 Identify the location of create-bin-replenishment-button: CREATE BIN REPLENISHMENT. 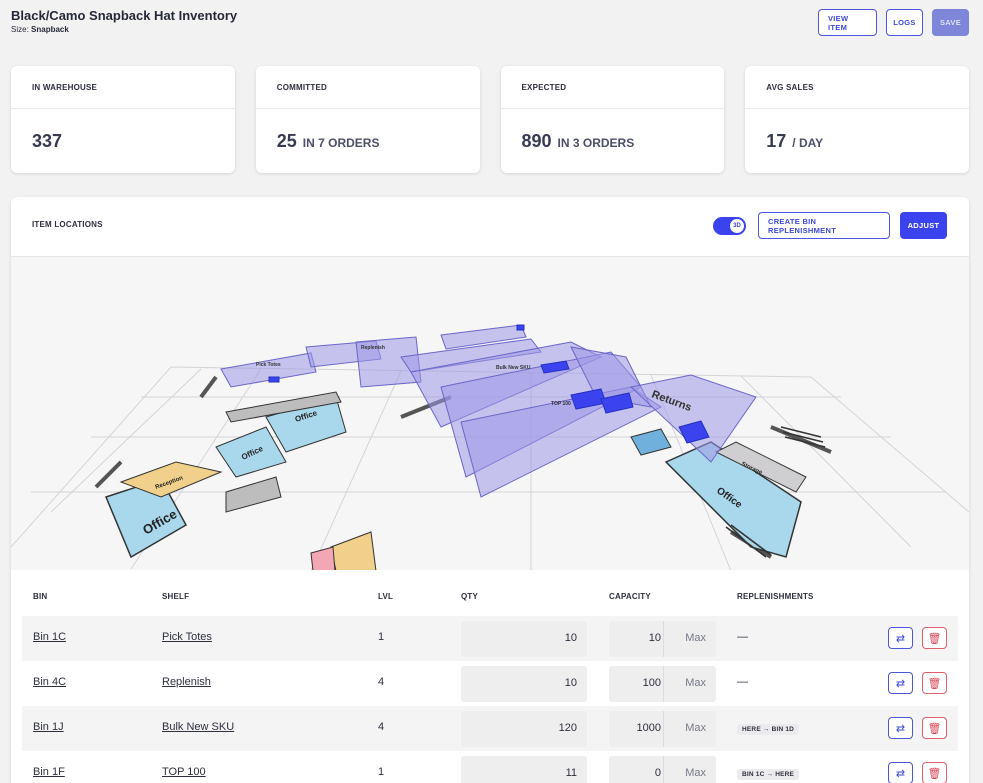
(824, 225).